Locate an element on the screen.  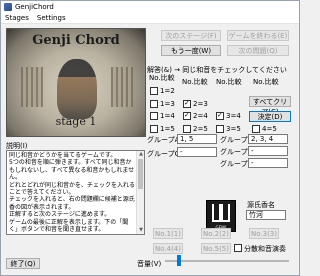
play-no1-button: No.1(1) is located at coordinates (168, 233).